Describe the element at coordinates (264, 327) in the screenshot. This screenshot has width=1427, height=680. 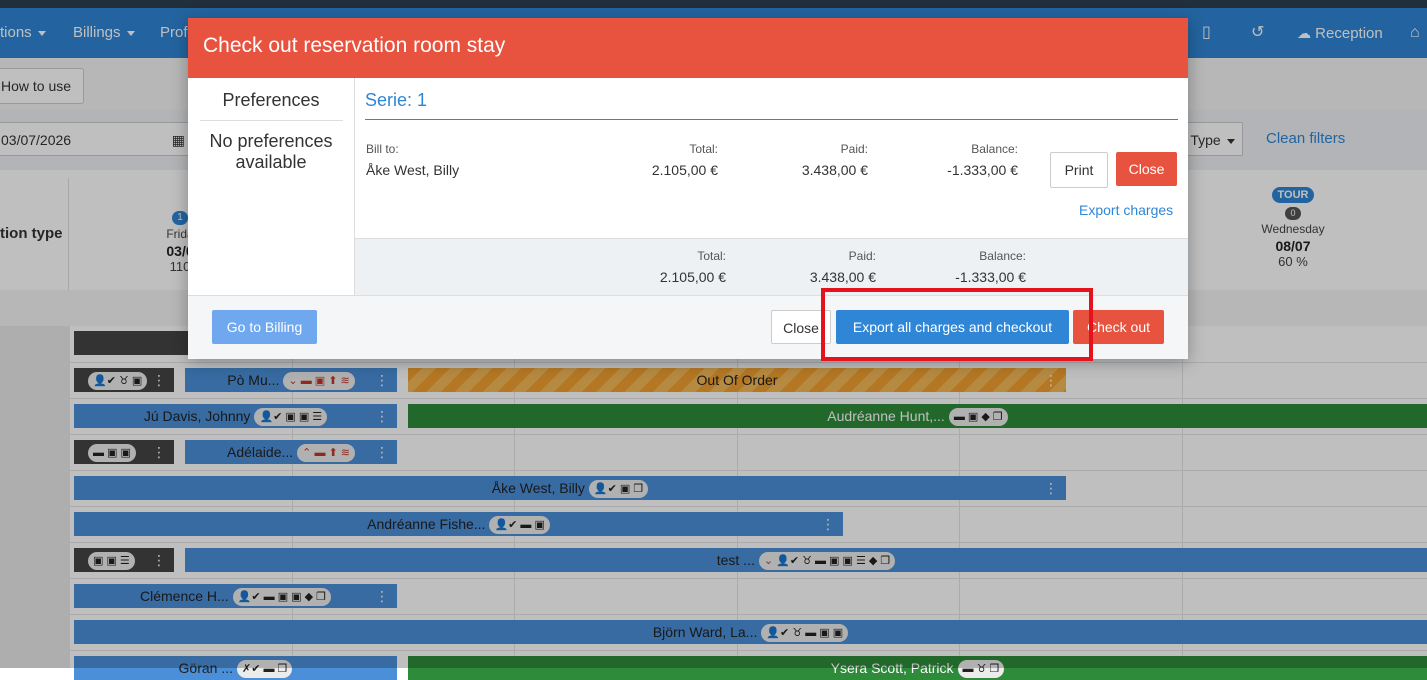
I see `go-to-billing-button: Go to Billing` at that location.